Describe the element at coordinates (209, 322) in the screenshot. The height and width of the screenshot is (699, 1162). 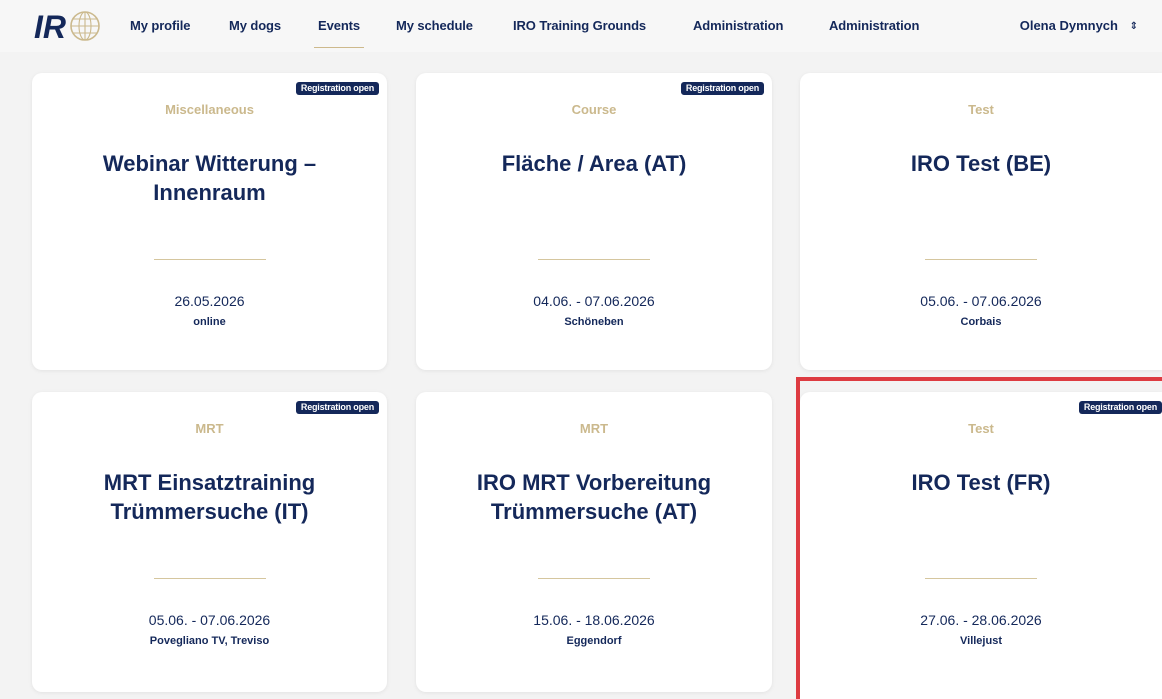
I see `event-location: online` at that location.